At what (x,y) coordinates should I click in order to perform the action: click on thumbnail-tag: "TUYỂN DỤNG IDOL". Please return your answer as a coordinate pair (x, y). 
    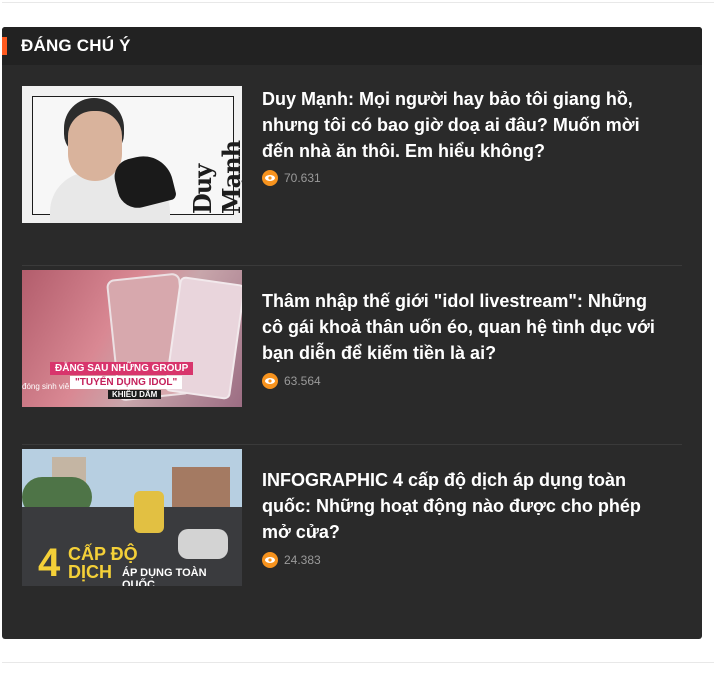
    Looking at the image, I should click on (126, 382).